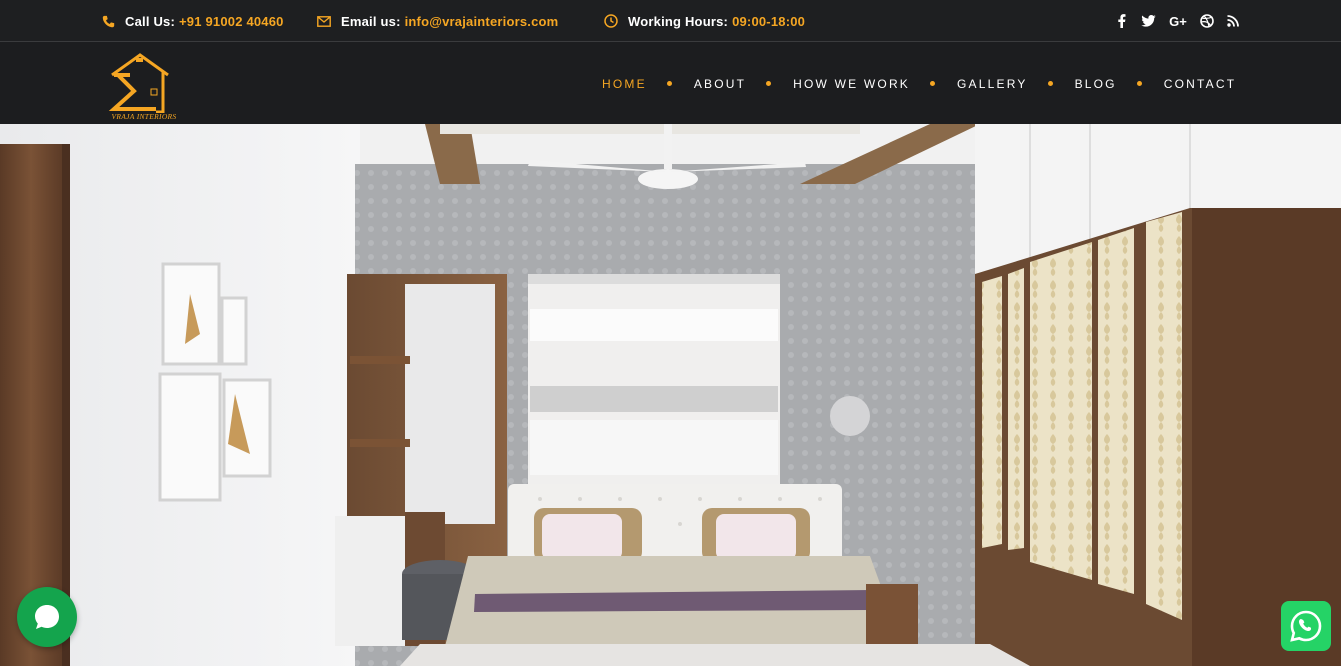 Image resolution: width=1341 pixels, height=666 pixels. What do you see at coordinates (144, 116) in the screenshot?
I see `logo-text: VRAJA INTERIORS` at bounding box center [144, 116].